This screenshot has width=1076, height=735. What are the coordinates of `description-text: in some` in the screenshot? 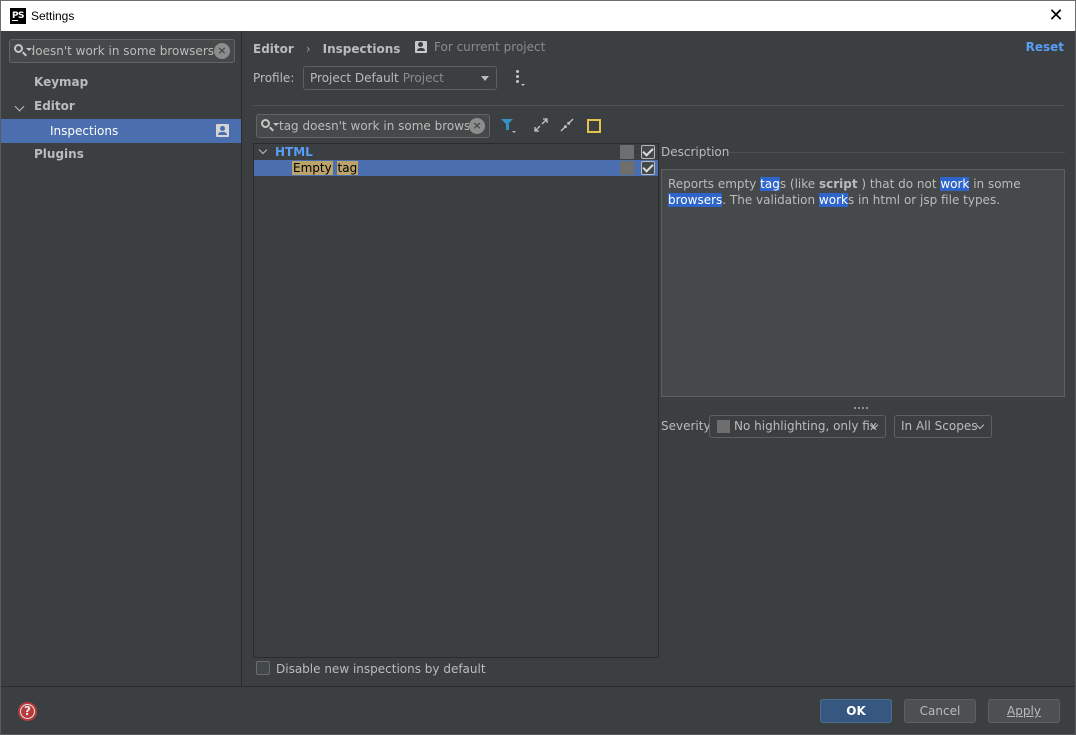 It's located at (995, 184).